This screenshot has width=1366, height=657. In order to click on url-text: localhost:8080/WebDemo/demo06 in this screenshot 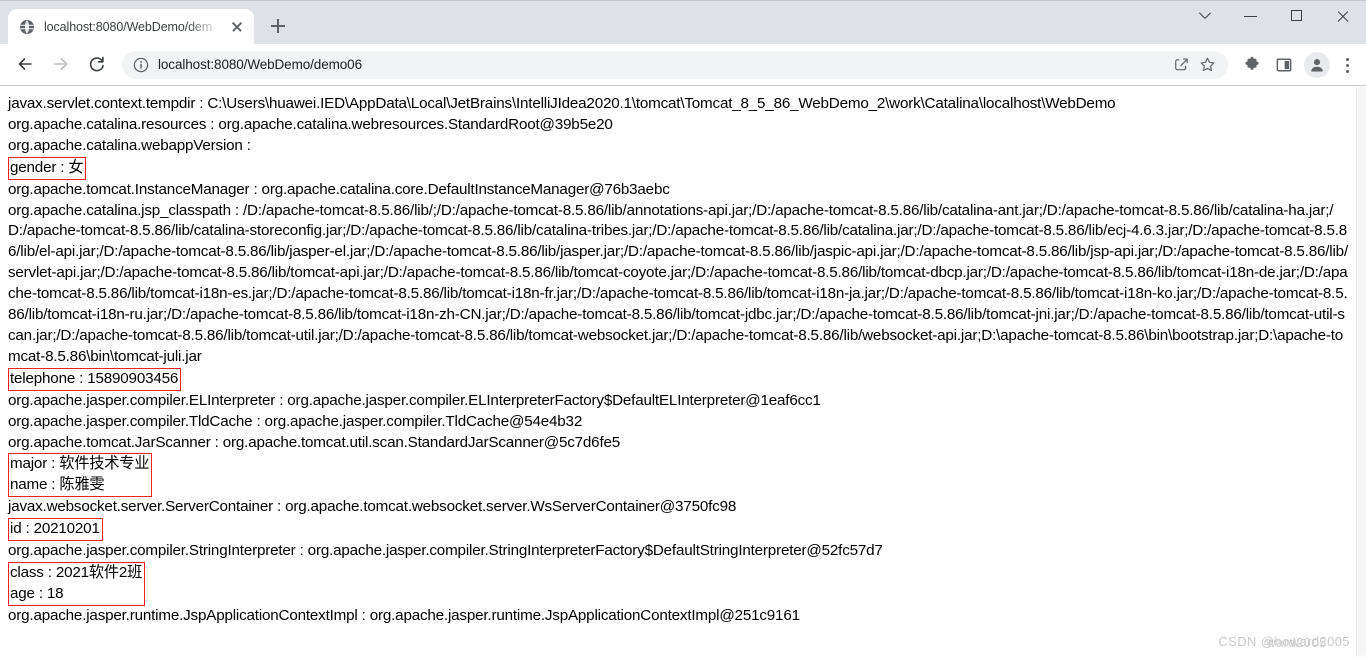, I will do `click(260, 64)`.